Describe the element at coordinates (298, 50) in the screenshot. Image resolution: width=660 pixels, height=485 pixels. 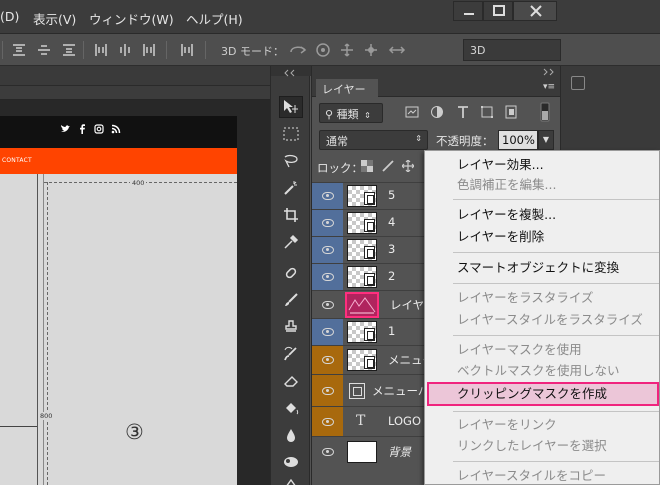
I see `3d-rotate-icon` at that location.